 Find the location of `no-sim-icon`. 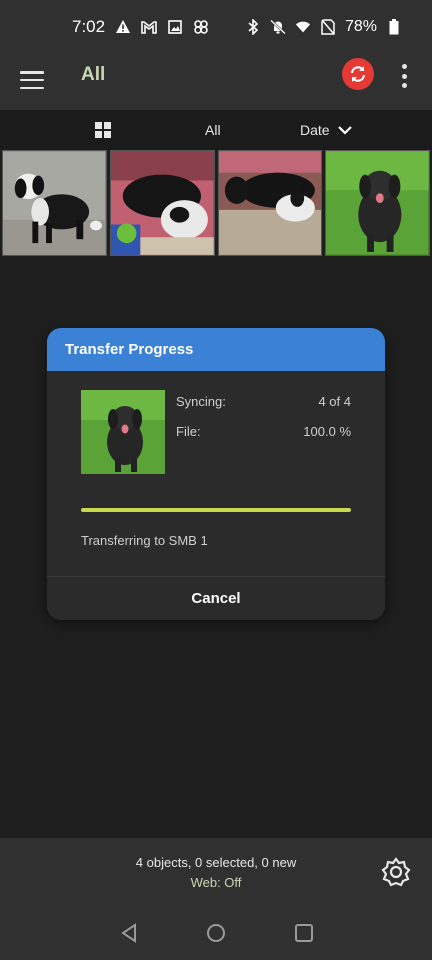

no-sim-icon is located at coordinates (328, 27).